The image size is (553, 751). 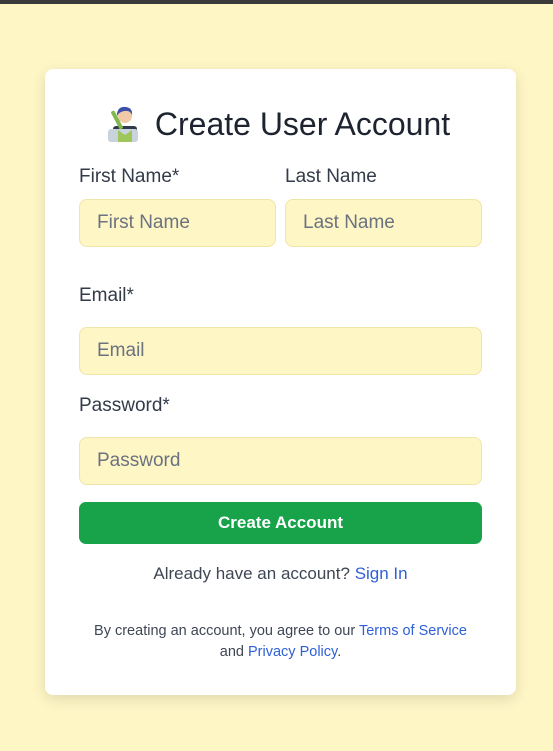 What do you see at coordinates (302, 123) in the screenshot?
I see `page-title: Create User Account` at bounding box center [302, 123].